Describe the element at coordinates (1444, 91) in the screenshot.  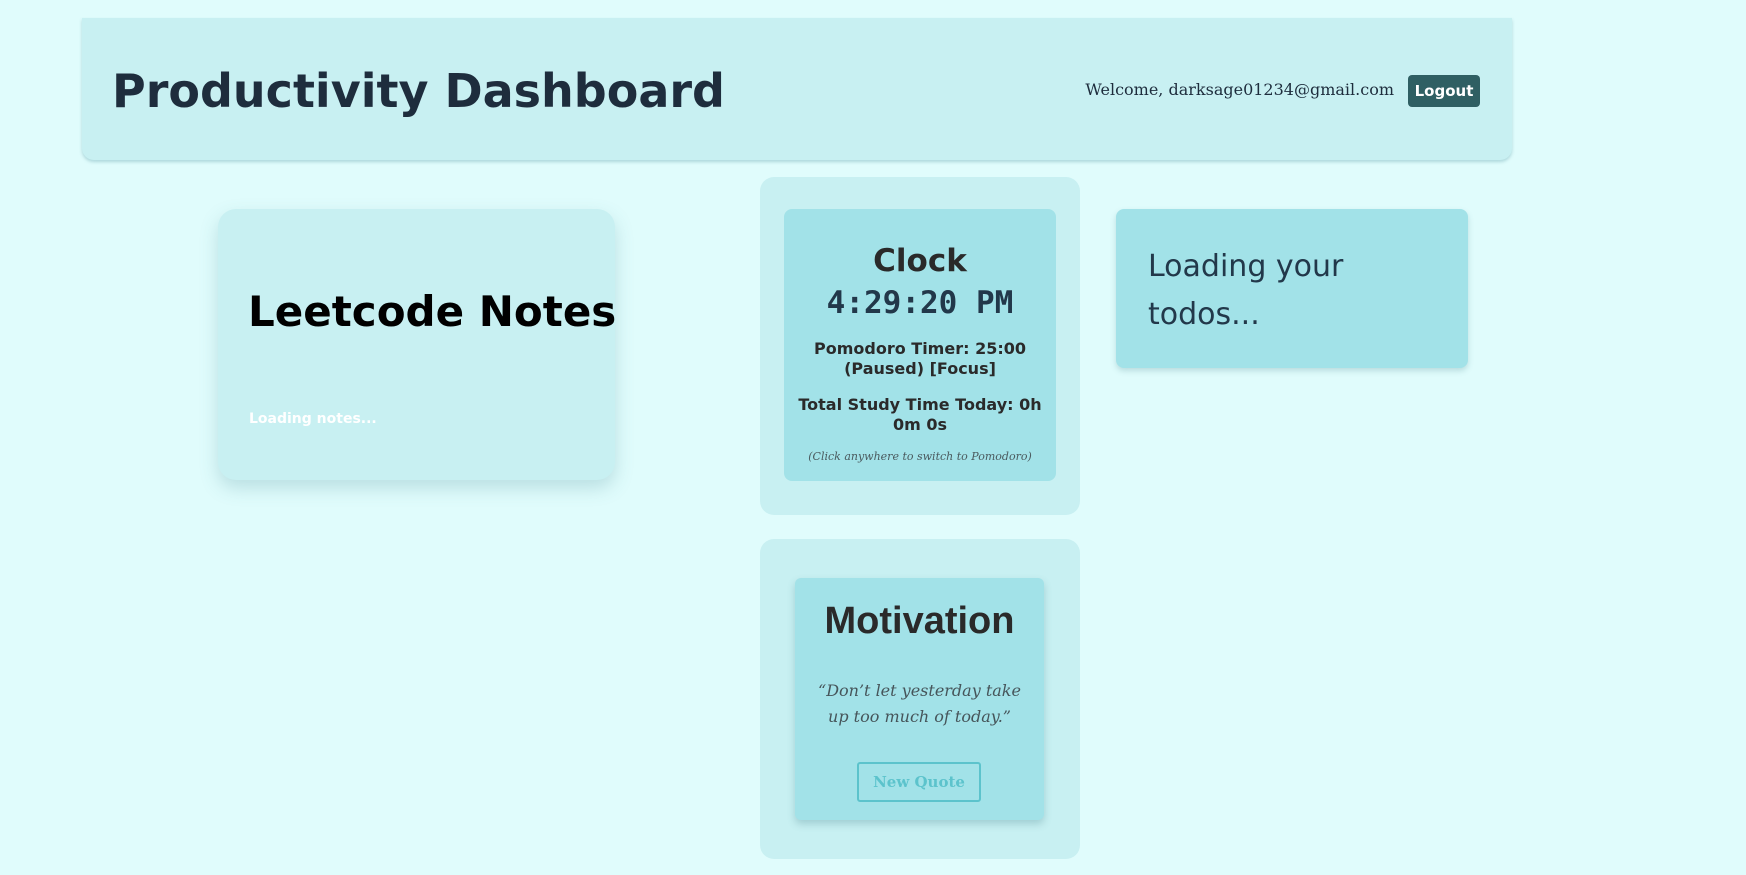
I see `logout-button: Logout` at that location.